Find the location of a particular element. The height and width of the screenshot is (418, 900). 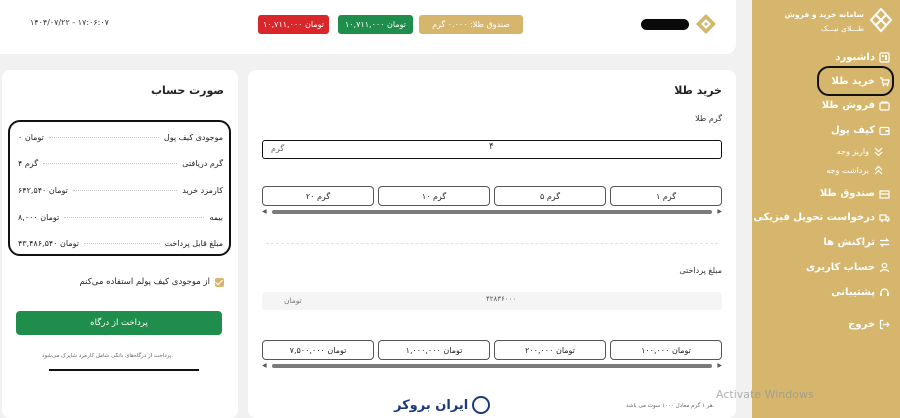

amount-presets-scrollbar: ◀ ▶ is located at coordinates (492, 366).